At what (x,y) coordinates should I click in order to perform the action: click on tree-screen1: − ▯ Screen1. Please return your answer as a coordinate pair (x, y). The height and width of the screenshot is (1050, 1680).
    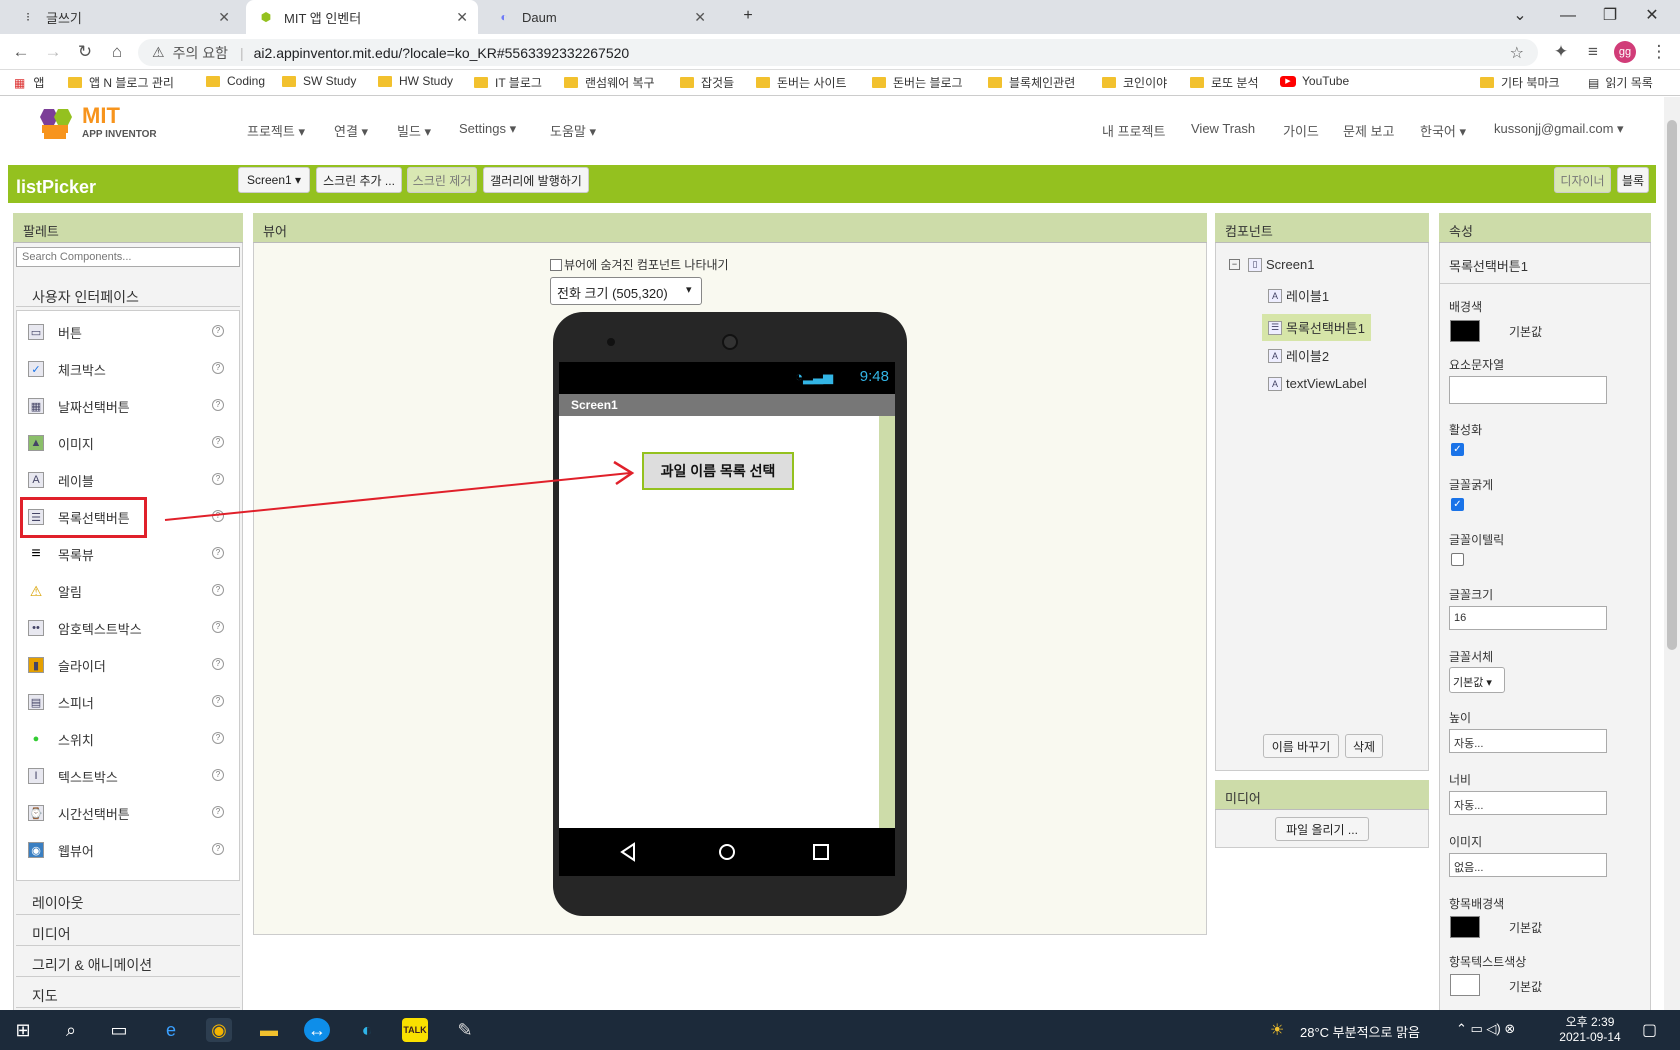
    Looking at the image, I should click on (1271, 264).